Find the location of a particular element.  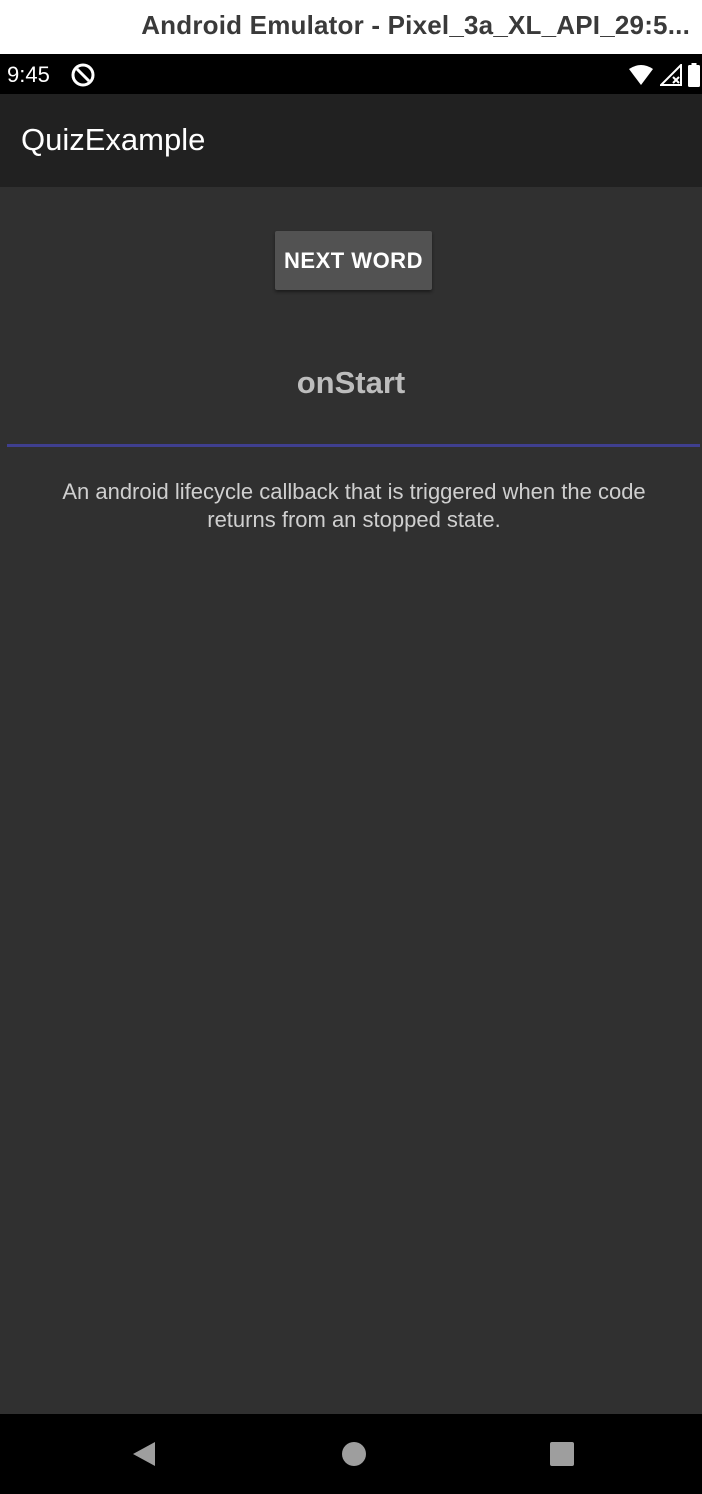

app-title: QuizExample is located at coordinates (113, 139).